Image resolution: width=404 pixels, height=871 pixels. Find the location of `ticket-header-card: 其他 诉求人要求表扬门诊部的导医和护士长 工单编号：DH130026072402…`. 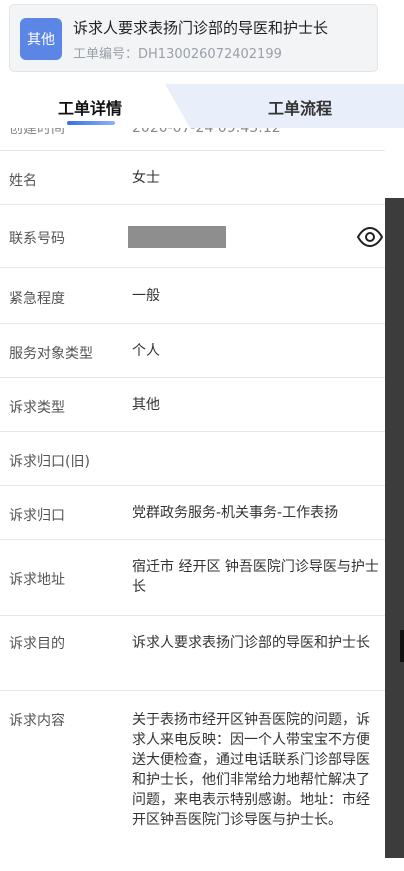

ticket-header-card: 其他 诉求人要求表扬门诊部的导医和护士长 工单编号：DH130026072402… is located at coordinates (193, 38).